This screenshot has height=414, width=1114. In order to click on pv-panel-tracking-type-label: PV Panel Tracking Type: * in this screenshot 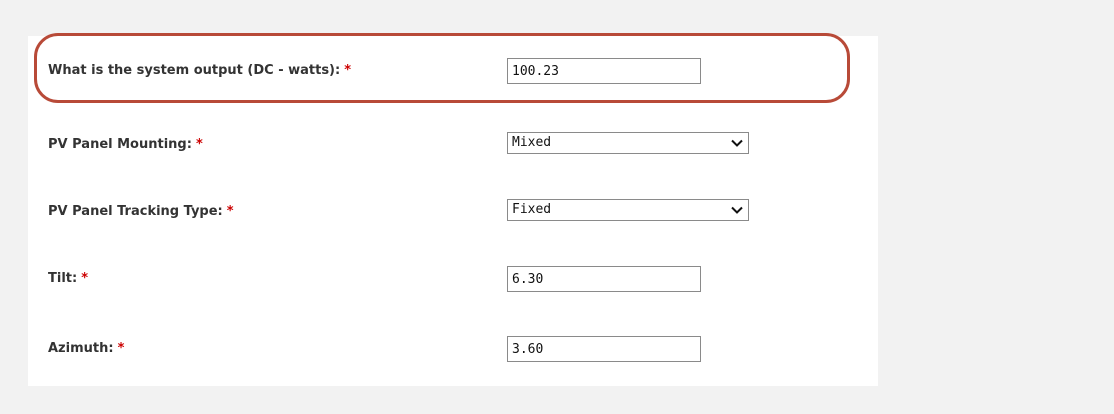, I will do `click(141, 211)`.